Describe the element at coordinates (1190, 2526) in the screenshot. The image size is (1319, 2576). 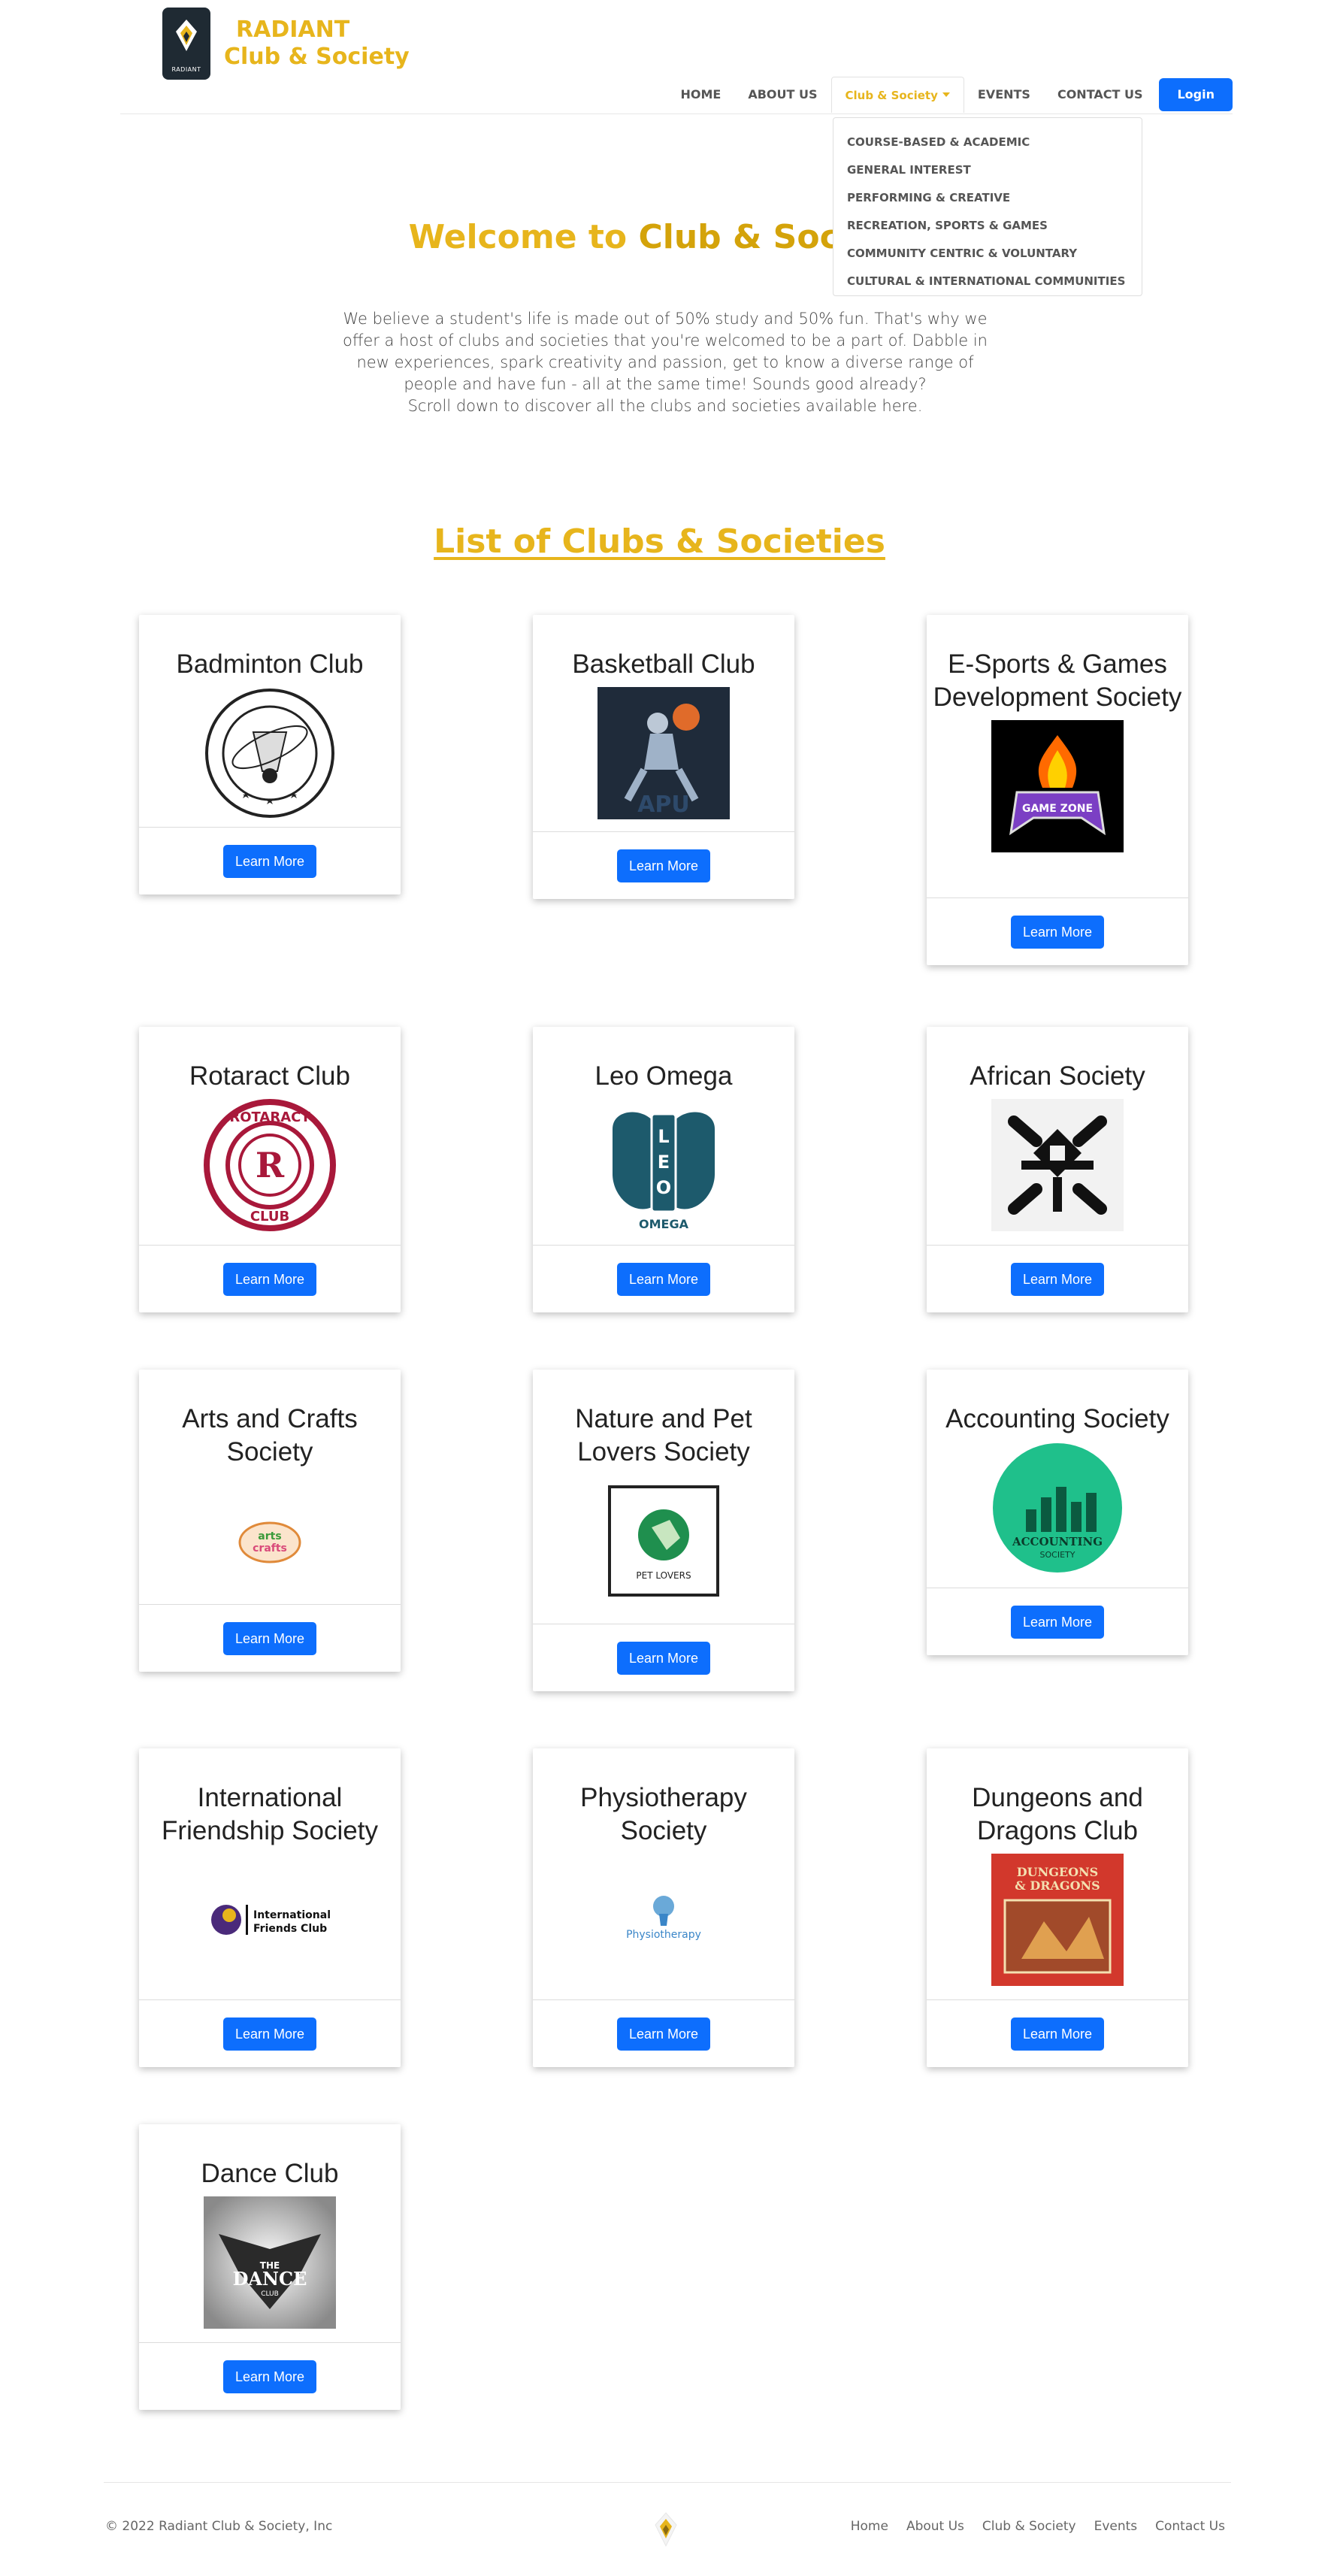
I see `footer-link-contact-us: Contact Us` at that location.